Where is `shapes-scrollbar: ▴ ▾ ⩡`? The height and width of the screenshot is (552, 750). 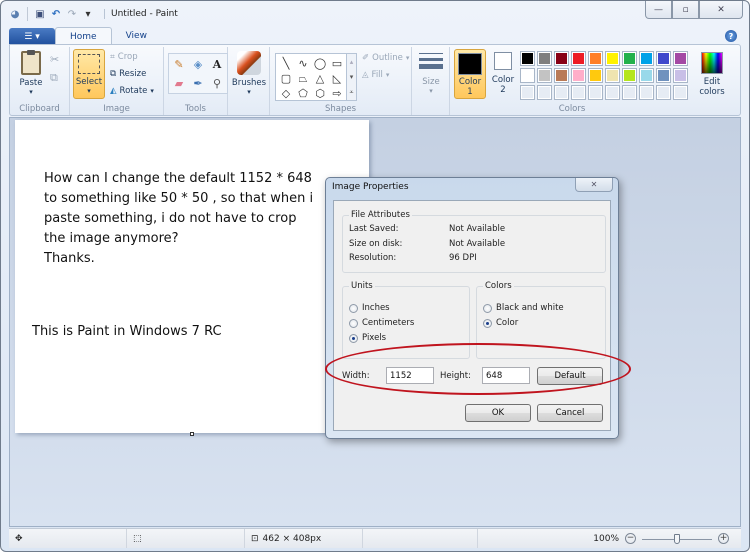
shapes-scrollbar: ▴ ▾ ⩡ is located at coordinates (352, 77).